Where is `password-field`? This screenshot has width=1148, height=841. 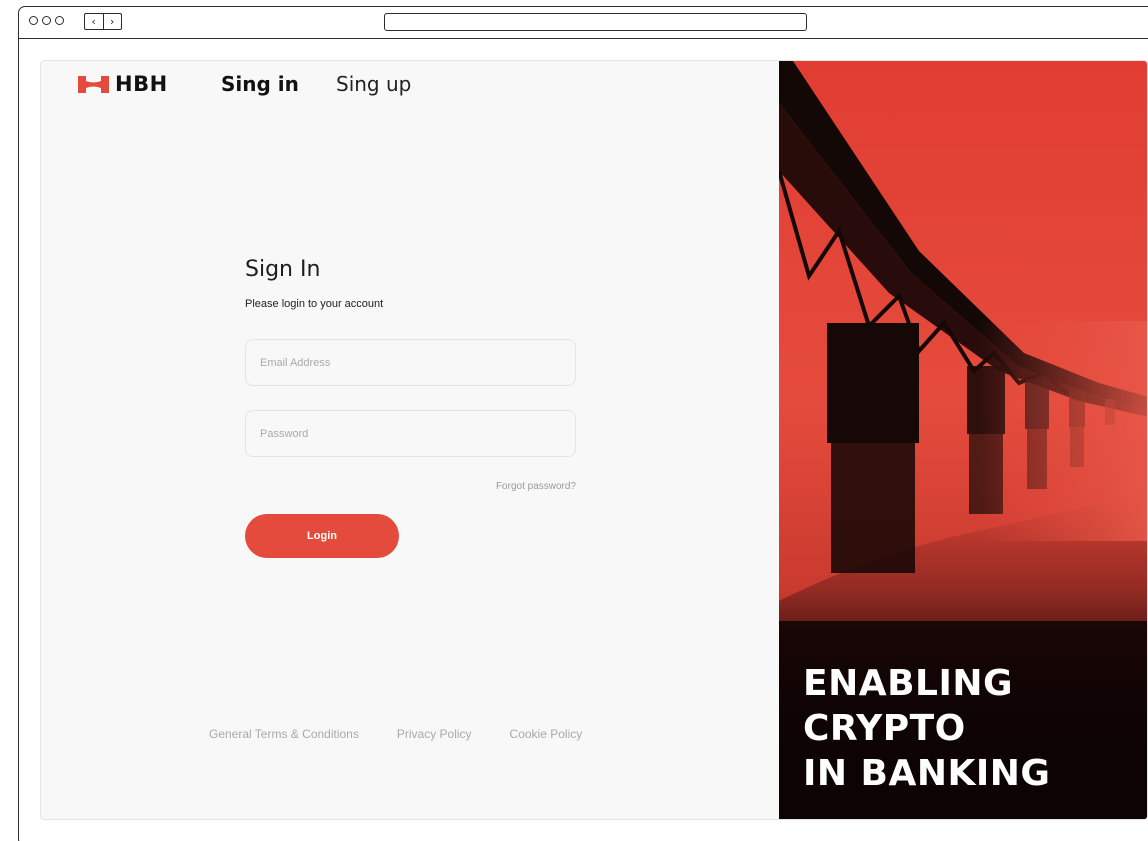 password-field is located at coordinates (410, 433).